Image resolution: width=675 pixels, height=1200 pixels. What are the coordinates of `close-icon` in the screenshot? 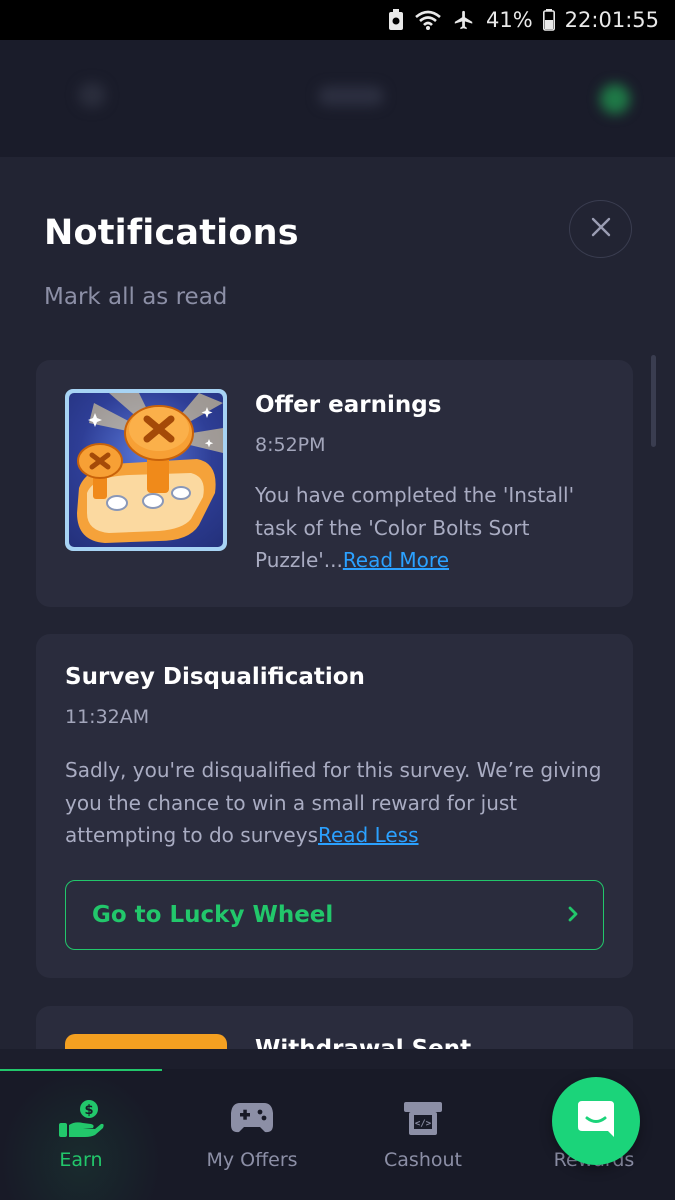 It's located at (601, 229).